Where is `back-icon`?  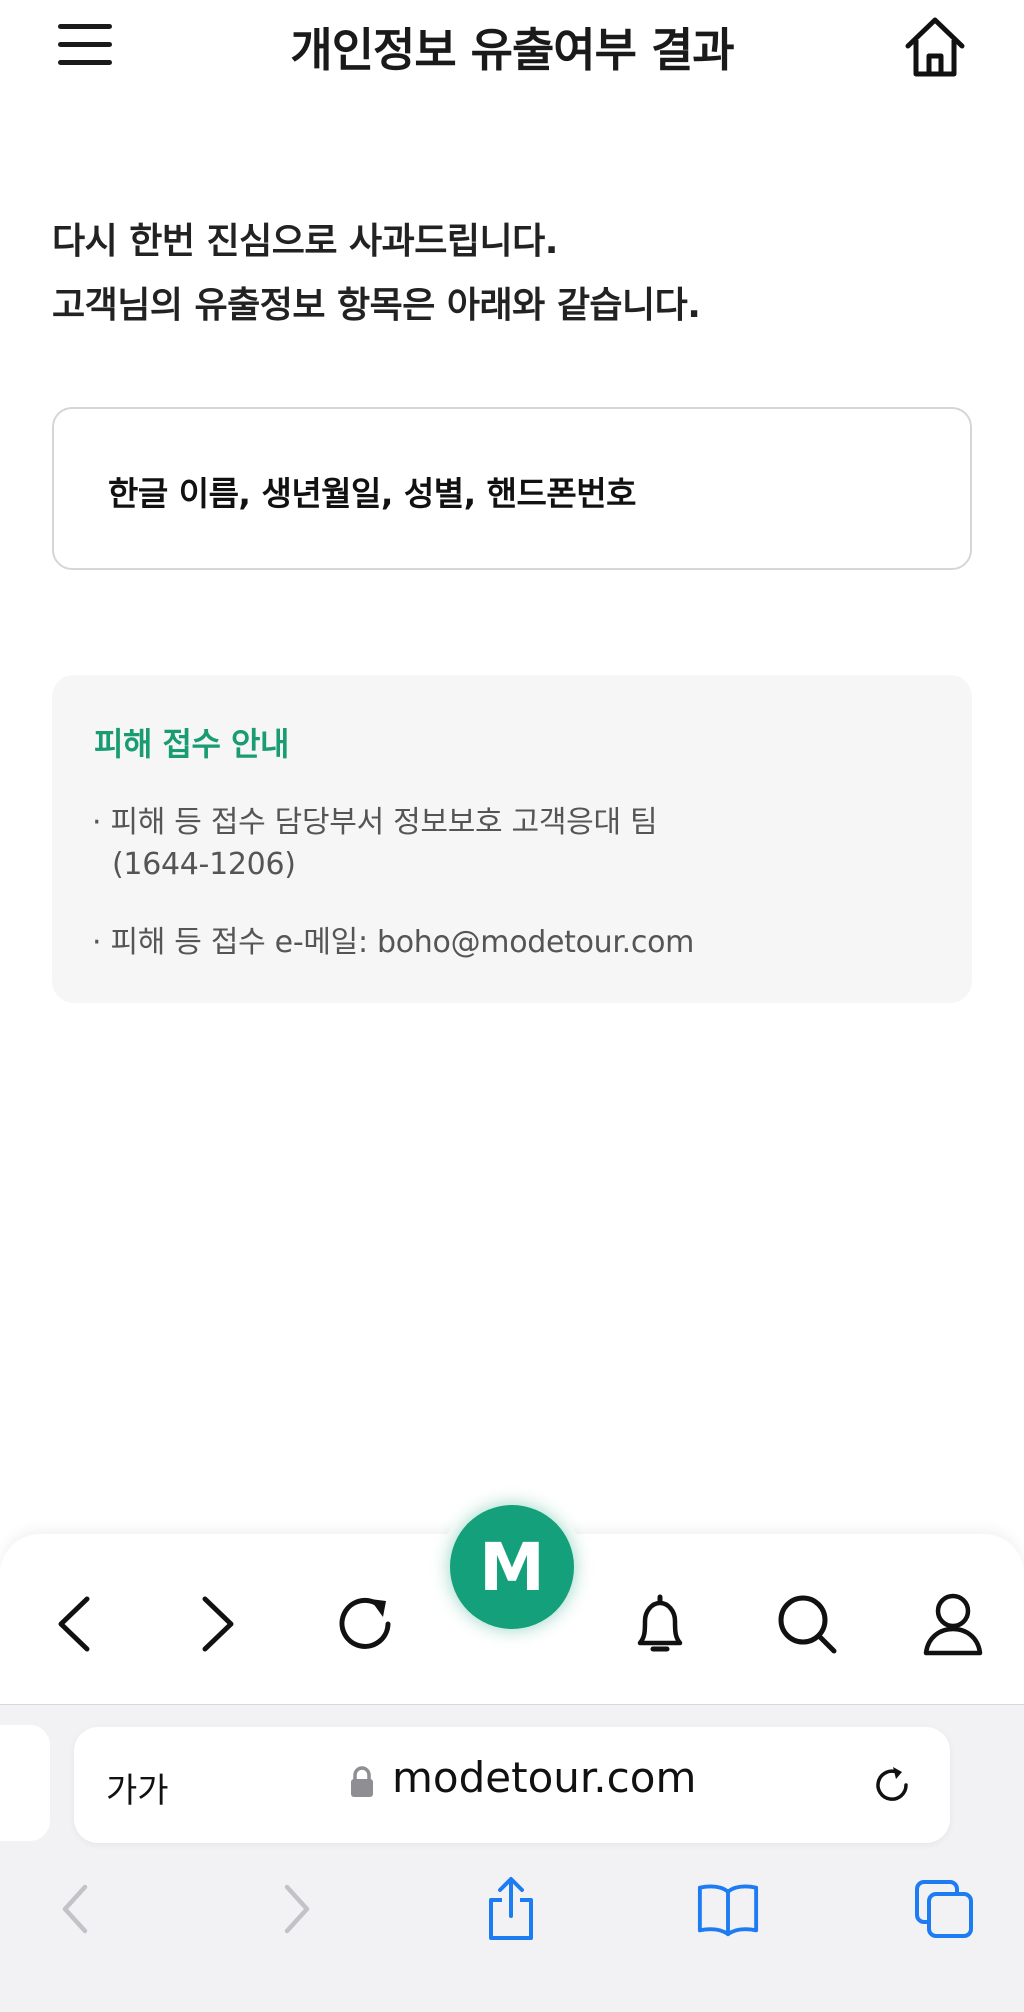
back-icon is located at coordinates (73, 1624).